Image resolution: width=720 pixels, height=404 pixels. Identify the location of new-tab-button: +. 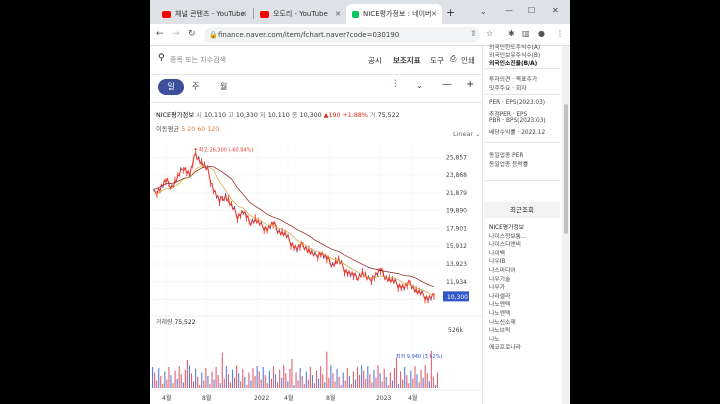
(450, 12).